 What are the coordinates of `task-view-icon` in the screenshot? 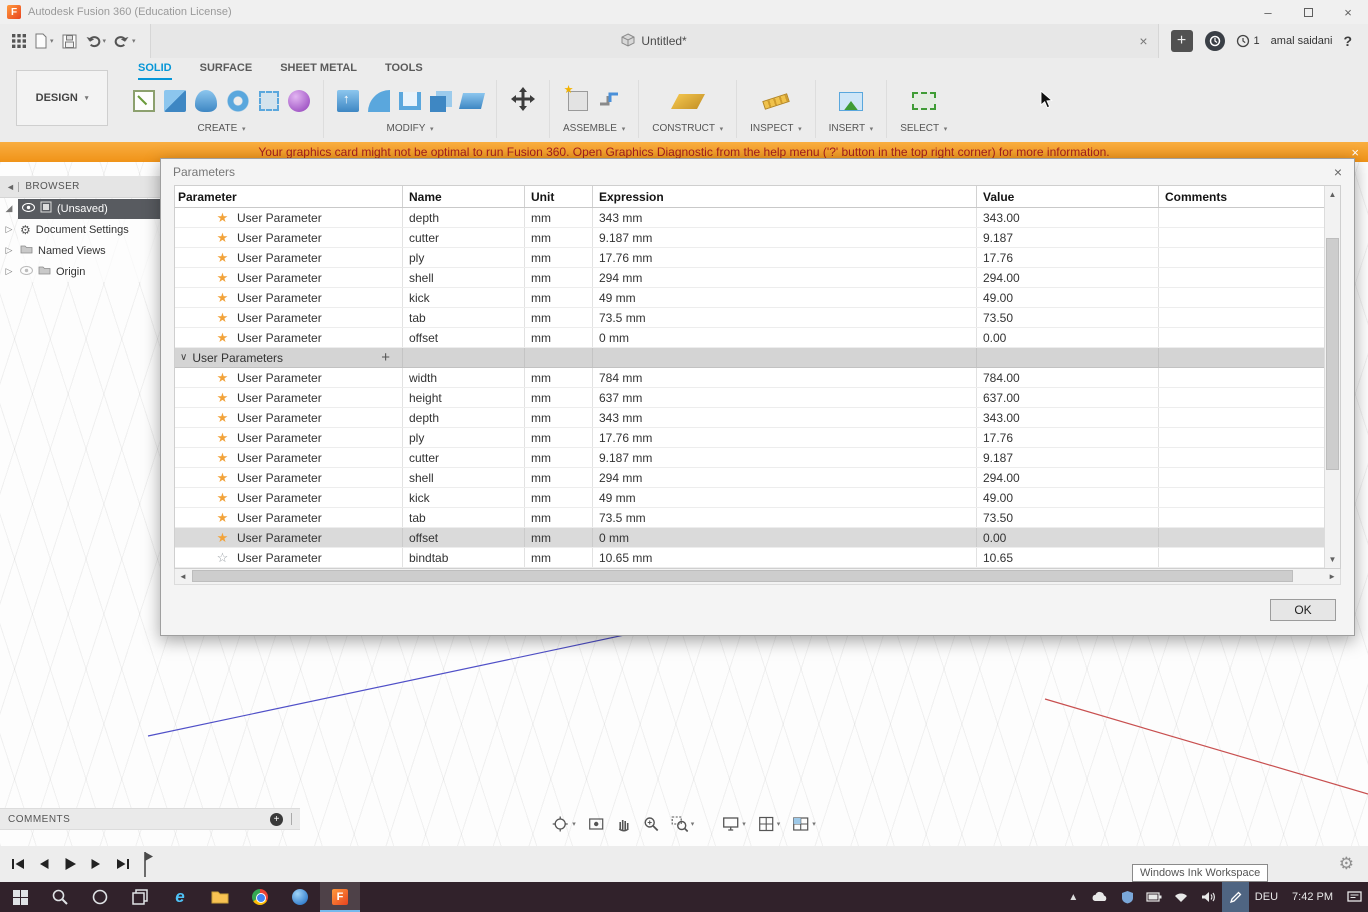 It's located at (140, 897).